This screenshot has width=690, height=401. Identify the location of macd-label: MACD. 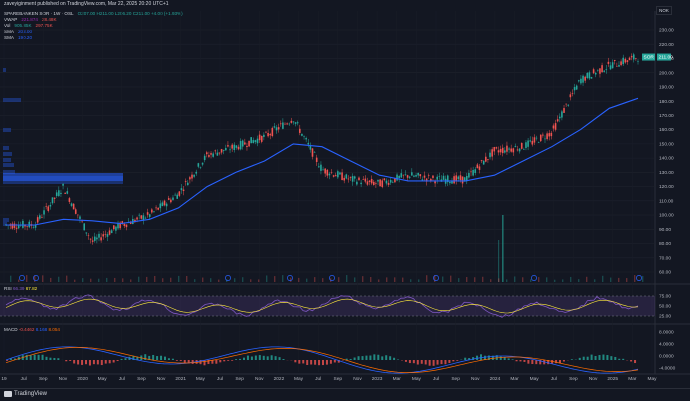
(11, 329).